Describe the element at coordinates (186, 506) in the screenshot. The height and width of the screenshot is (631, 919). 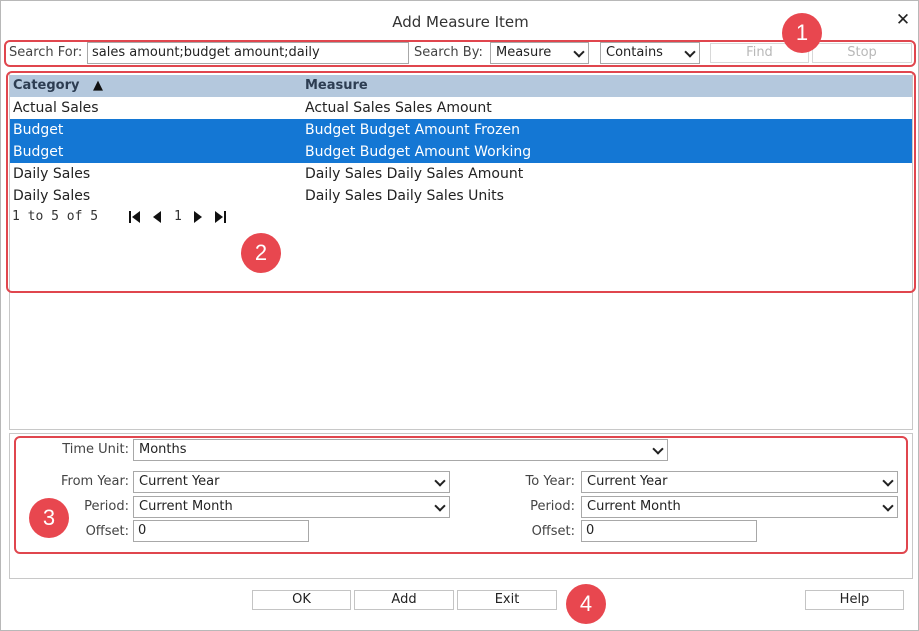
I see `from-period-value: Current Month` at that location.